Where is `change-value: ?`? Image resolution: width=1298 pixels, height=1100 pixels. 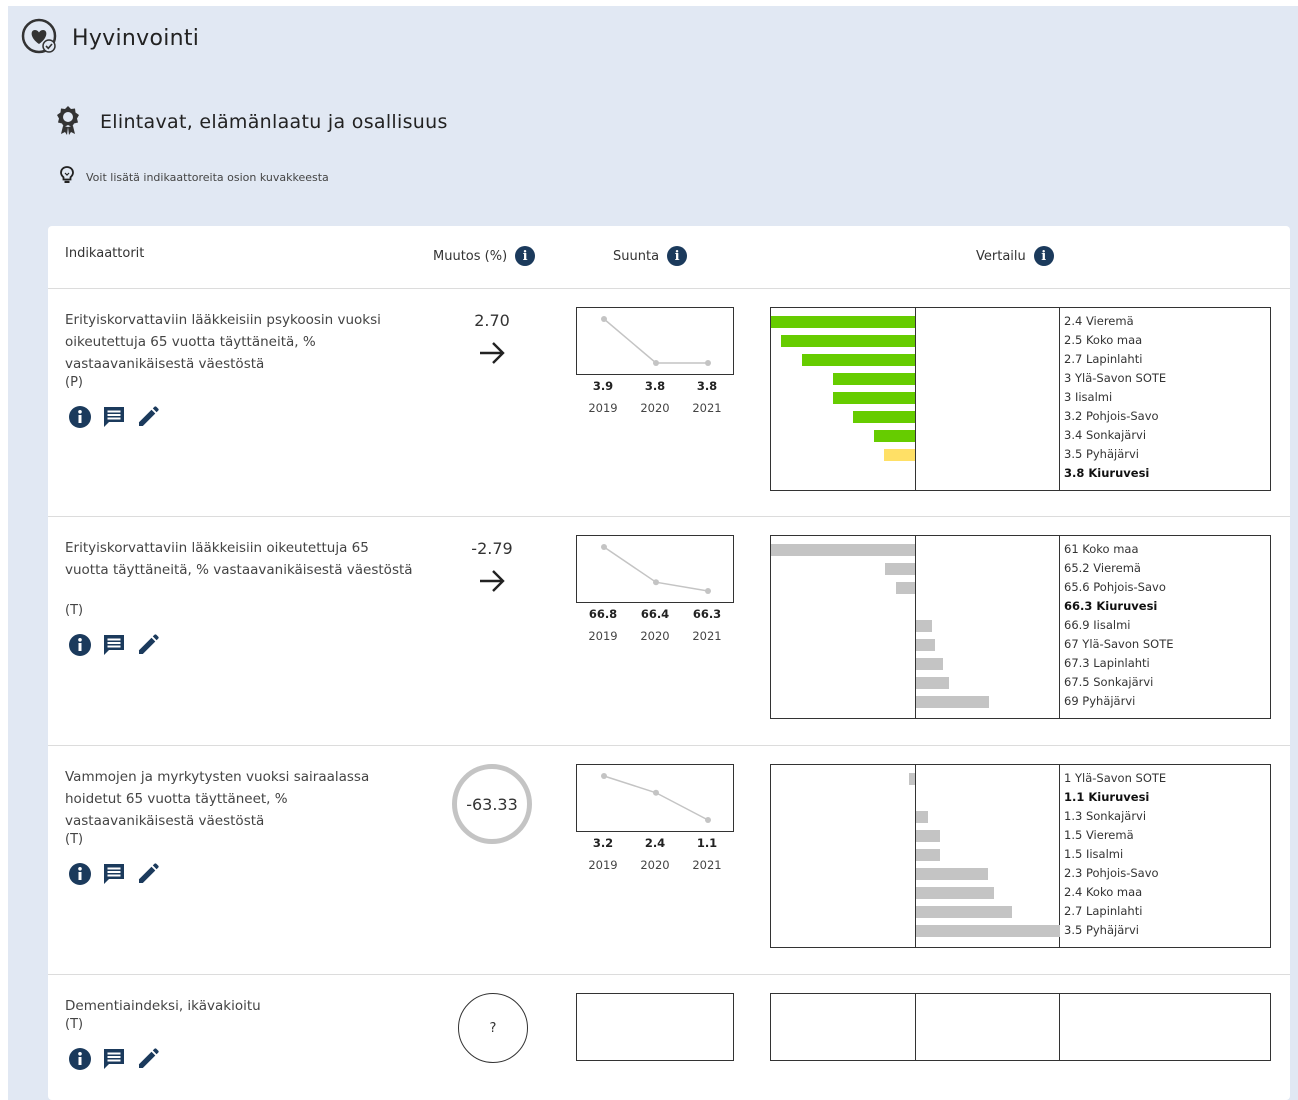 change-value: ? is located at coordinates (493, 1028).